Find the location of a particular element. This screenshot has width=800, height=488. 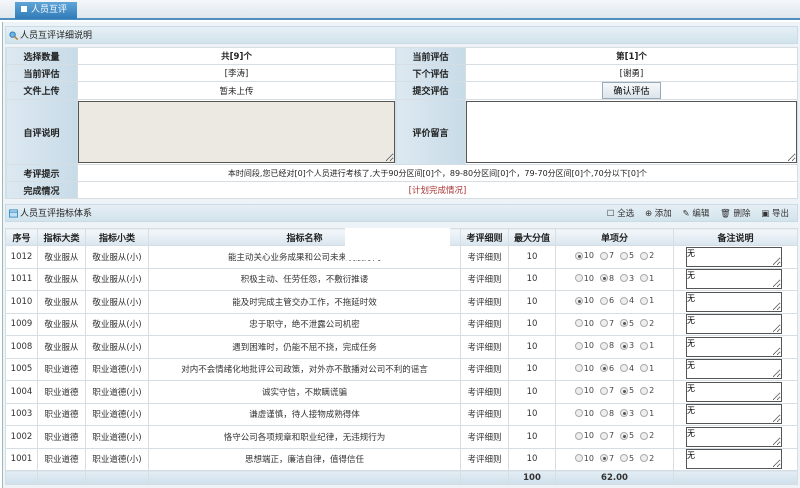

delete-button: 🗑 删除 is located at coordinates (735, 214).